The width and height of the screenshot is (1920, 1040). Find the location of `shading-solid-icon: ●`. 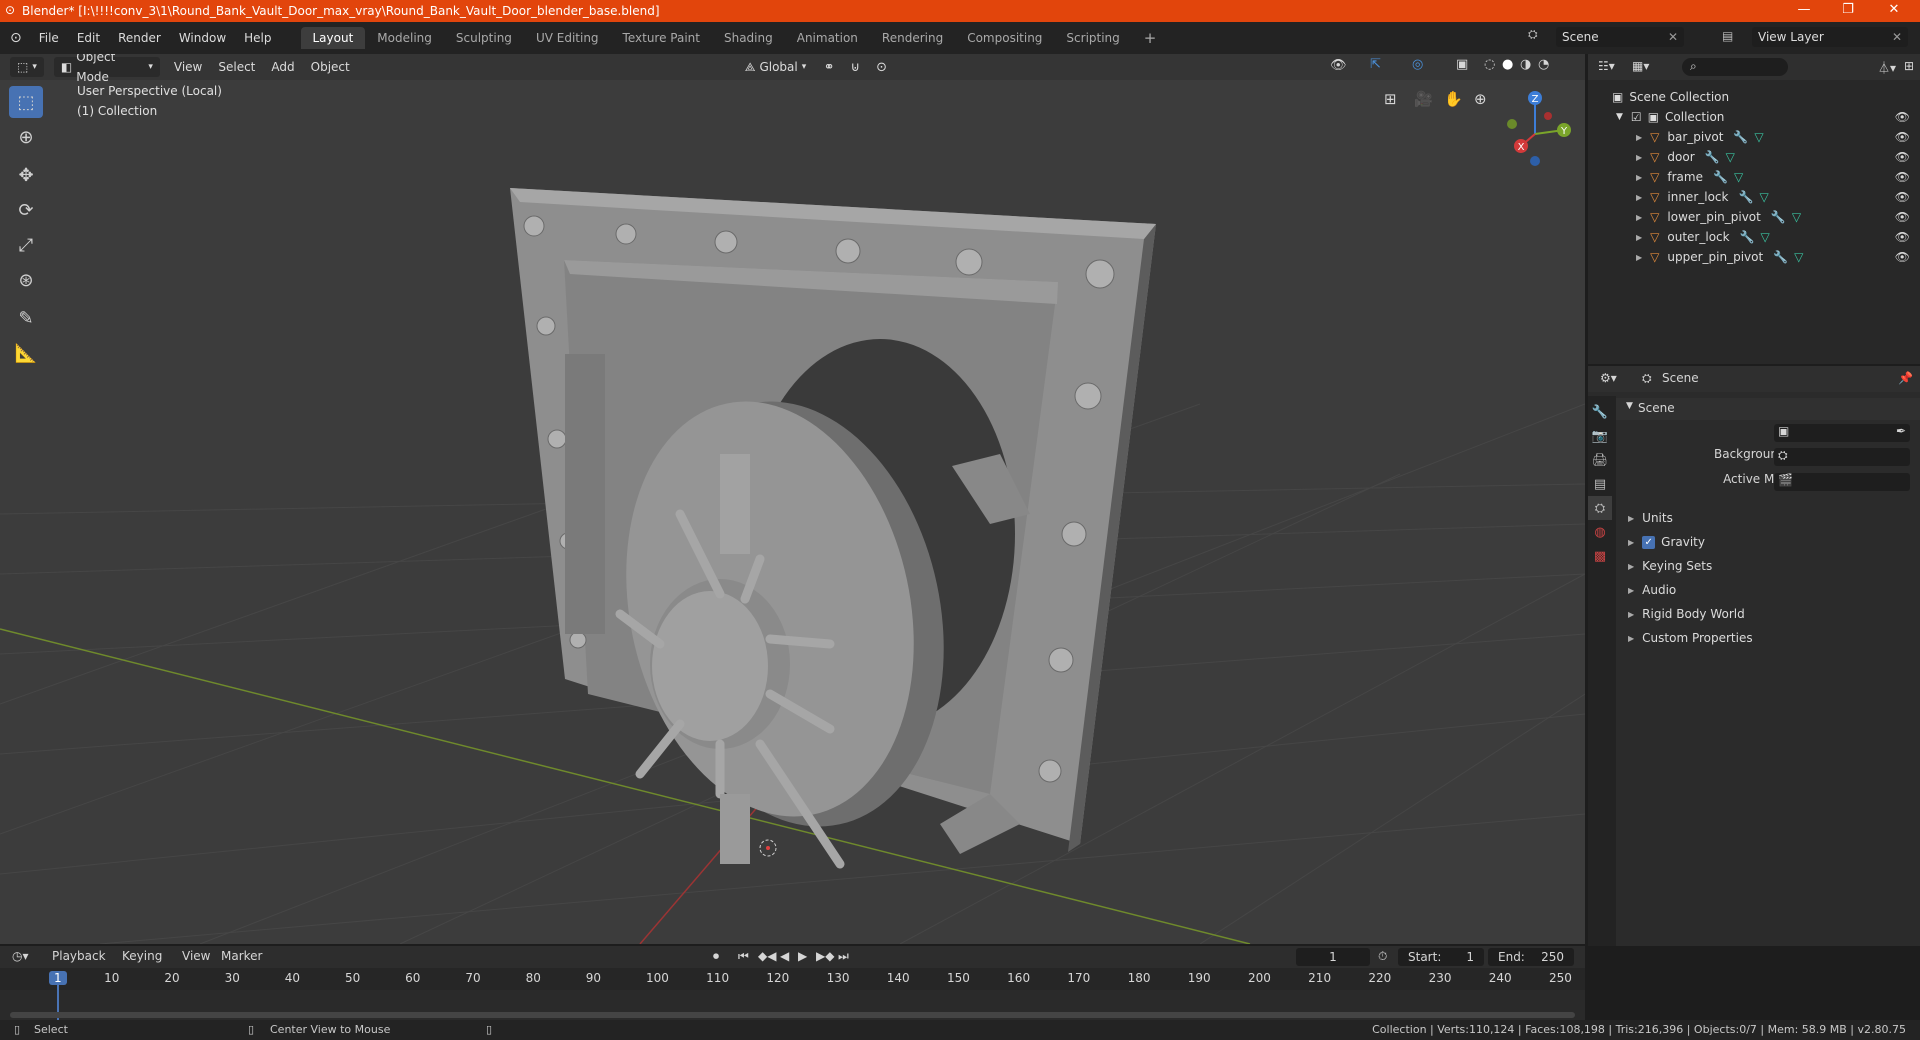

shading-solid-icon: ● is located at coordinates (1507, 64).